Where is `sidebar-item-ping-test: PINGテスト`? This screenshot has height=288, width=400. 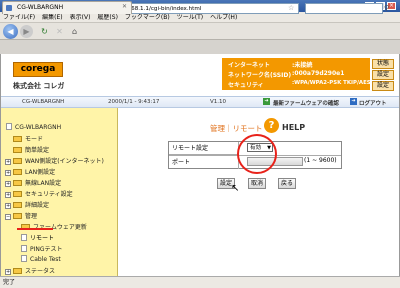
sidebar-item-ping-test: PINGテスト is located at coordinates (42, 248).